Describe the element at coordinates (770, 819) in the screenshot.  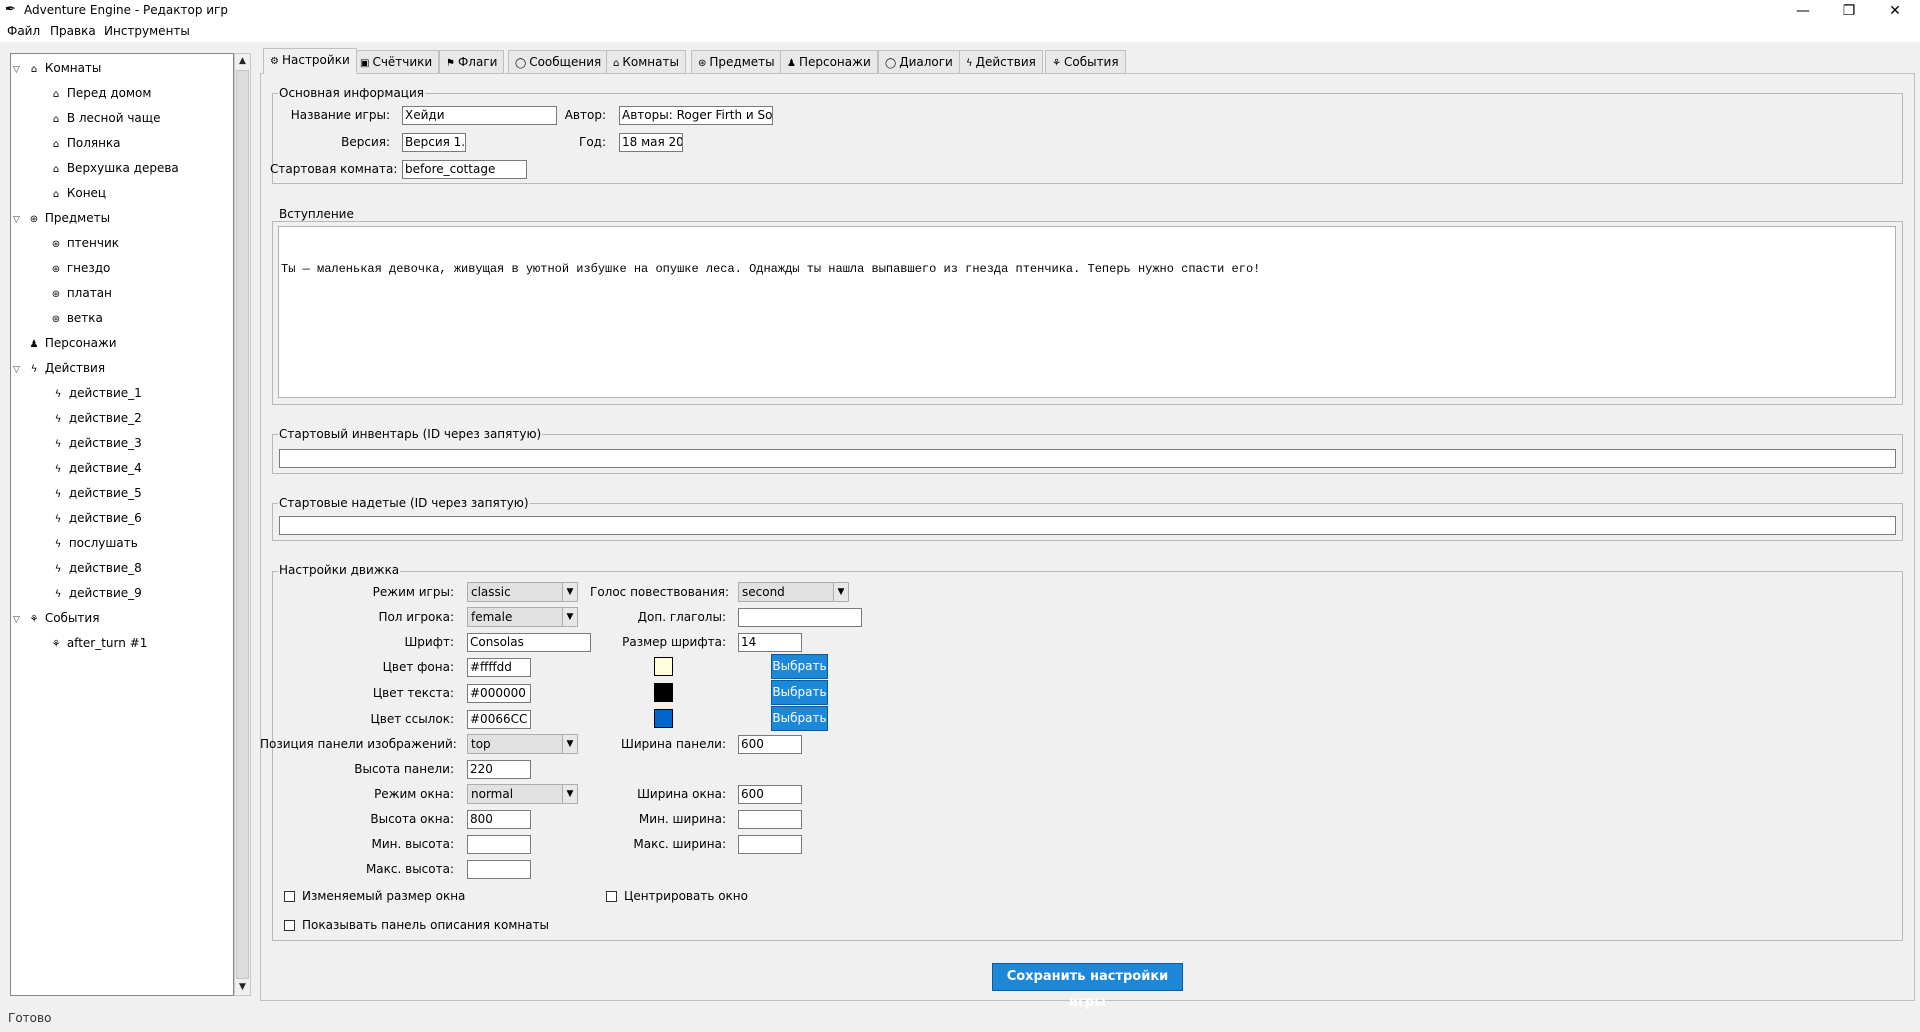
I see `min-width-field` at that location.